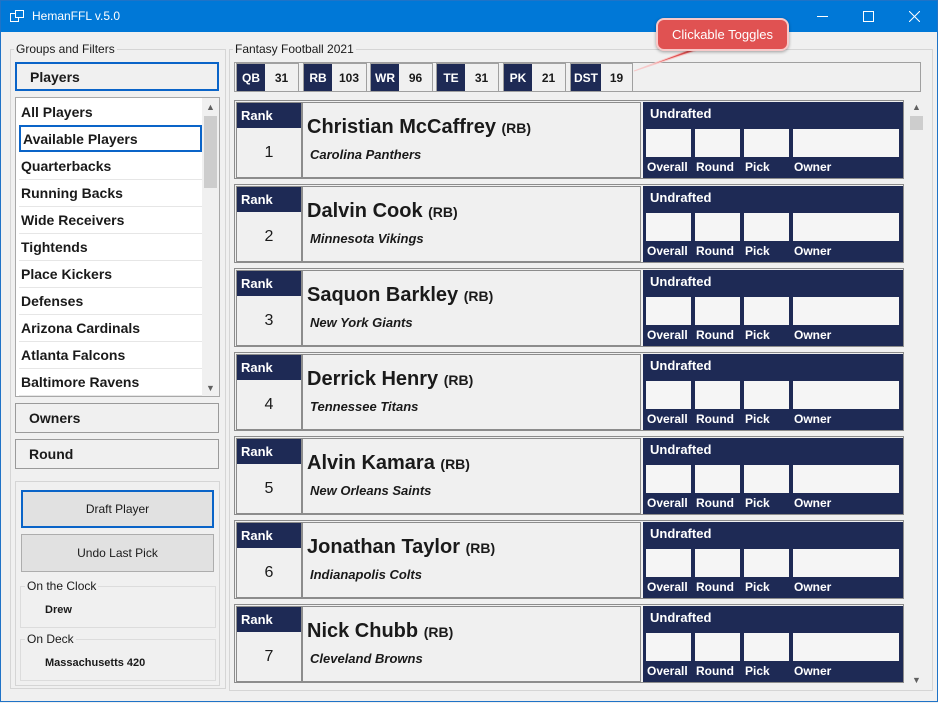  What do you see at coordinates (269, 560) in the screenshot?
I see `rank-box: Rank 6` at bounding box center [269, 560].